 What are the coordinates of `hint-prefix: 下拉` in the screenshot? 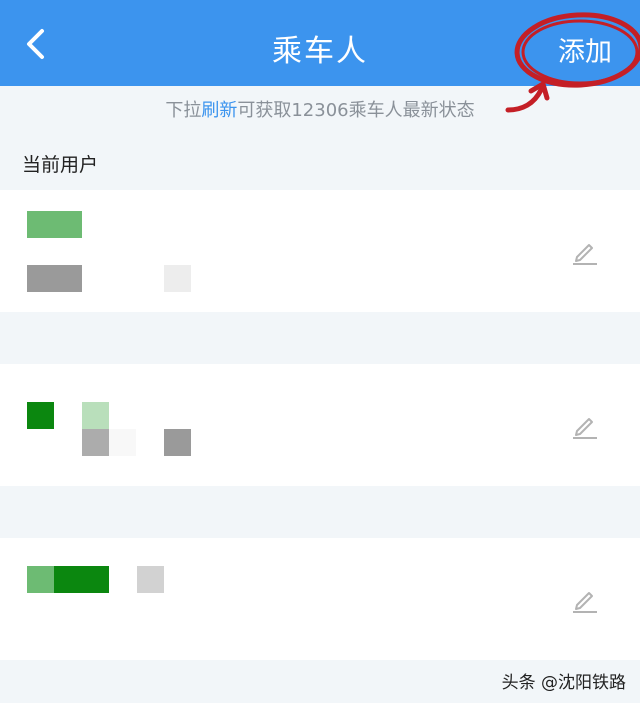 It's located at (183, 110).